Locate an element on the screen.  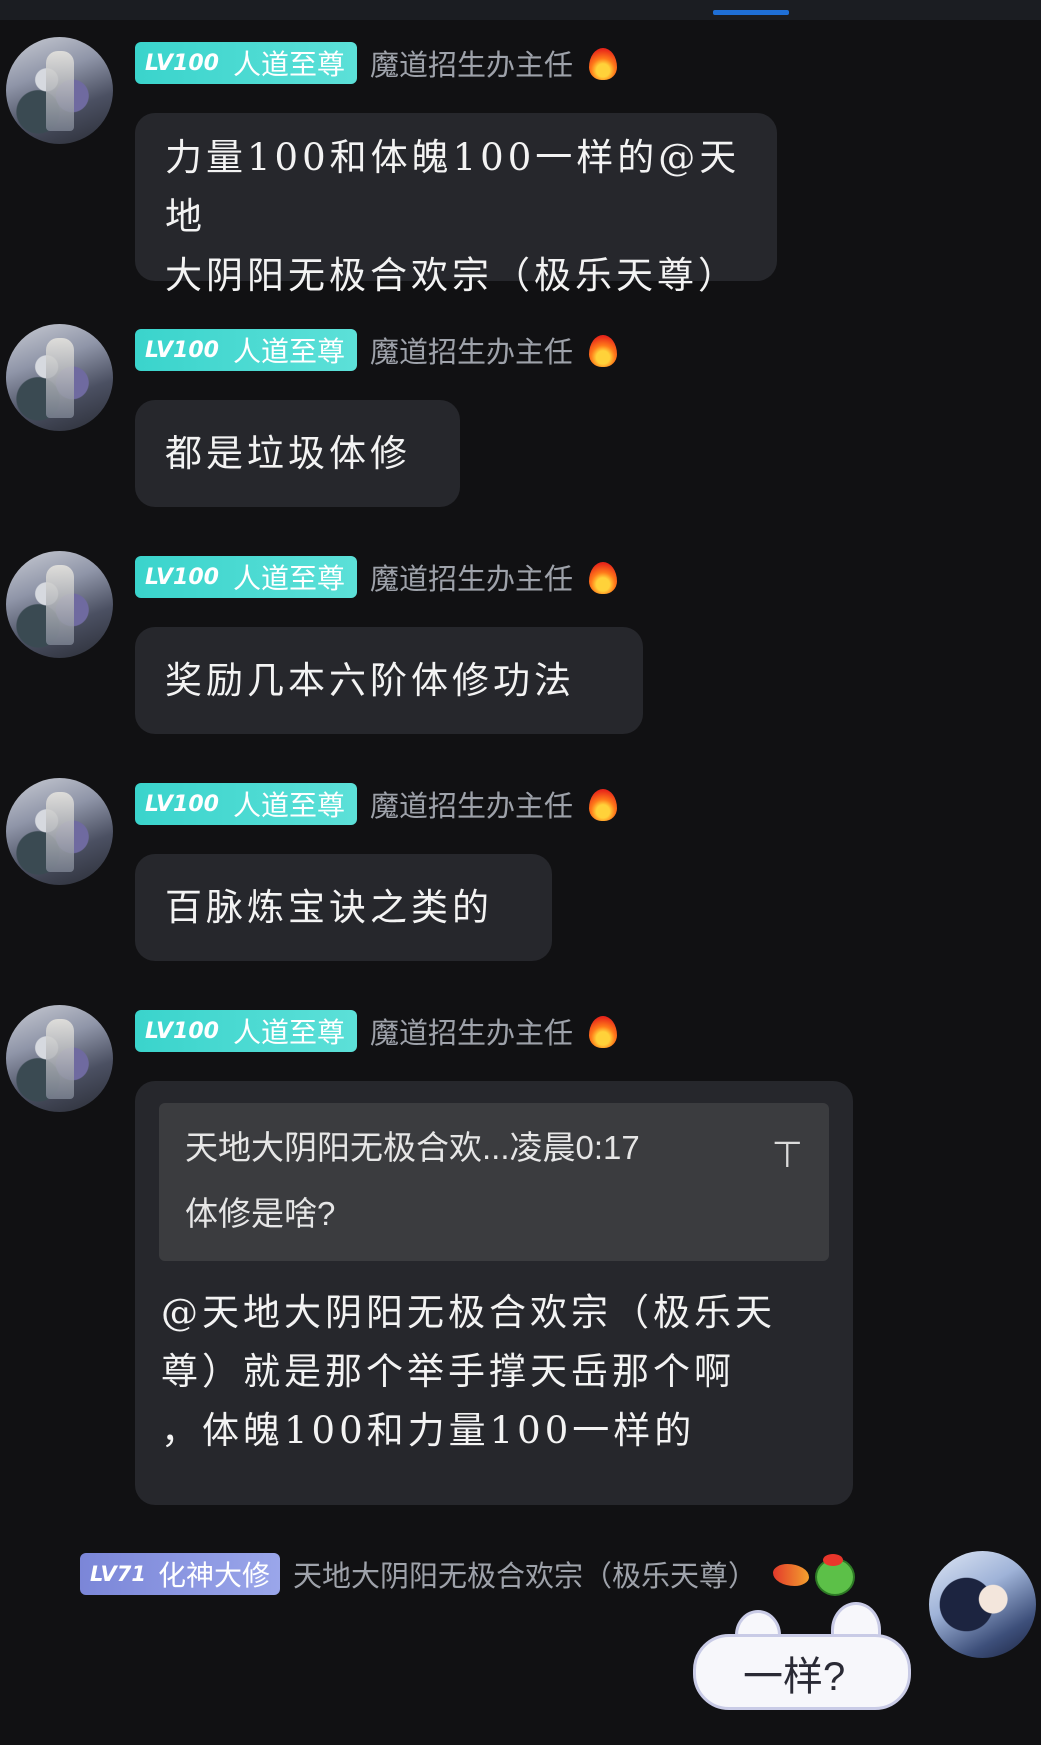
top-bar is located at coordinates (520, 10).